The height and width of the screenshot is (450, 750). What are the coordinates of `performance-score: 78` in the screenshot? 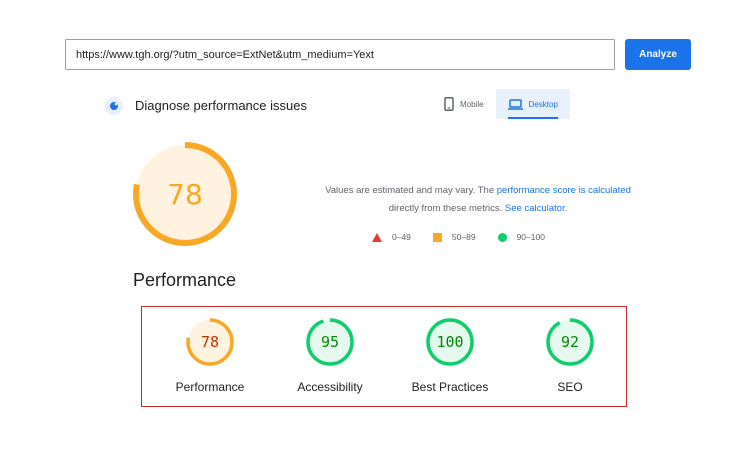 It's located at (185, 194).